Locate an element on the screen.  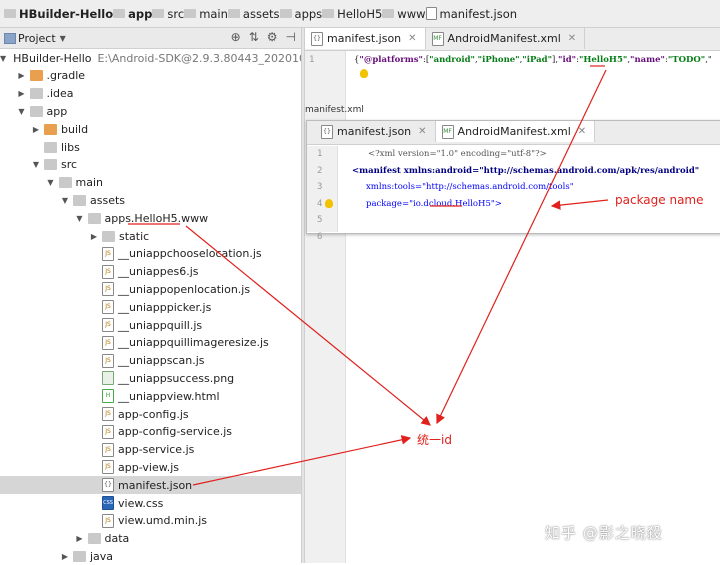
package-name-annotation: package name is located at coordinates (659, 200).